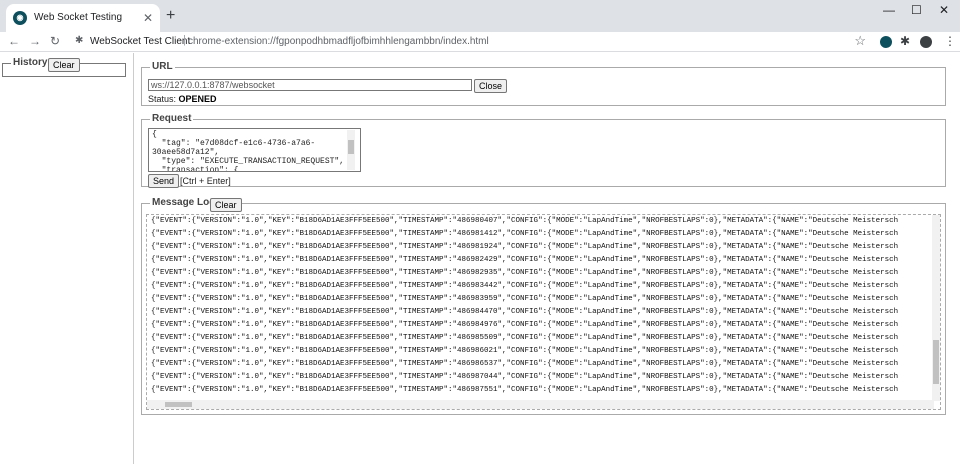 The height and width of the screenshot is (464, 960). What do you see at coordinates (351, 147) in the screenshot?
I see `request-scroll-thumb` at bounding box center [351, 147].